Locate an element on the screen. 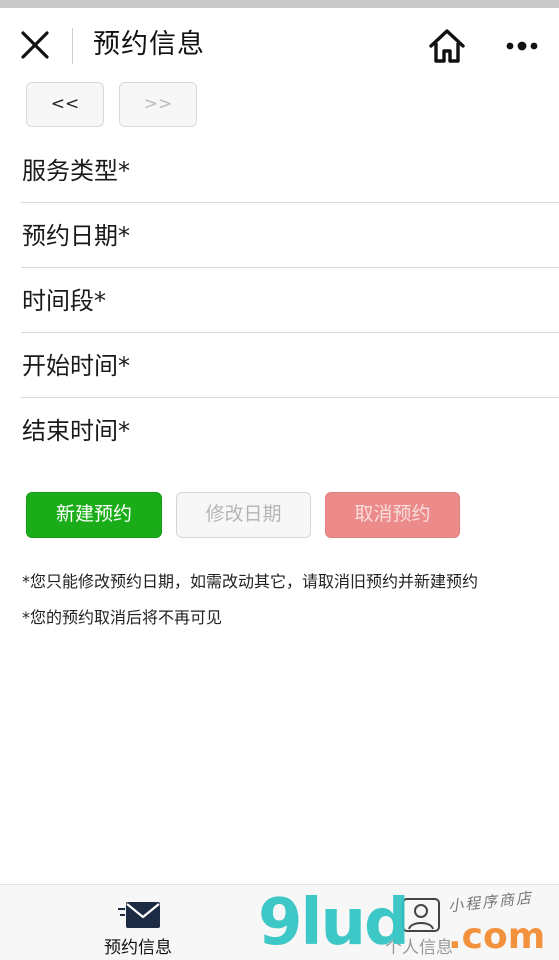  field-label: 时间段* is located at coordinates (64, 301).